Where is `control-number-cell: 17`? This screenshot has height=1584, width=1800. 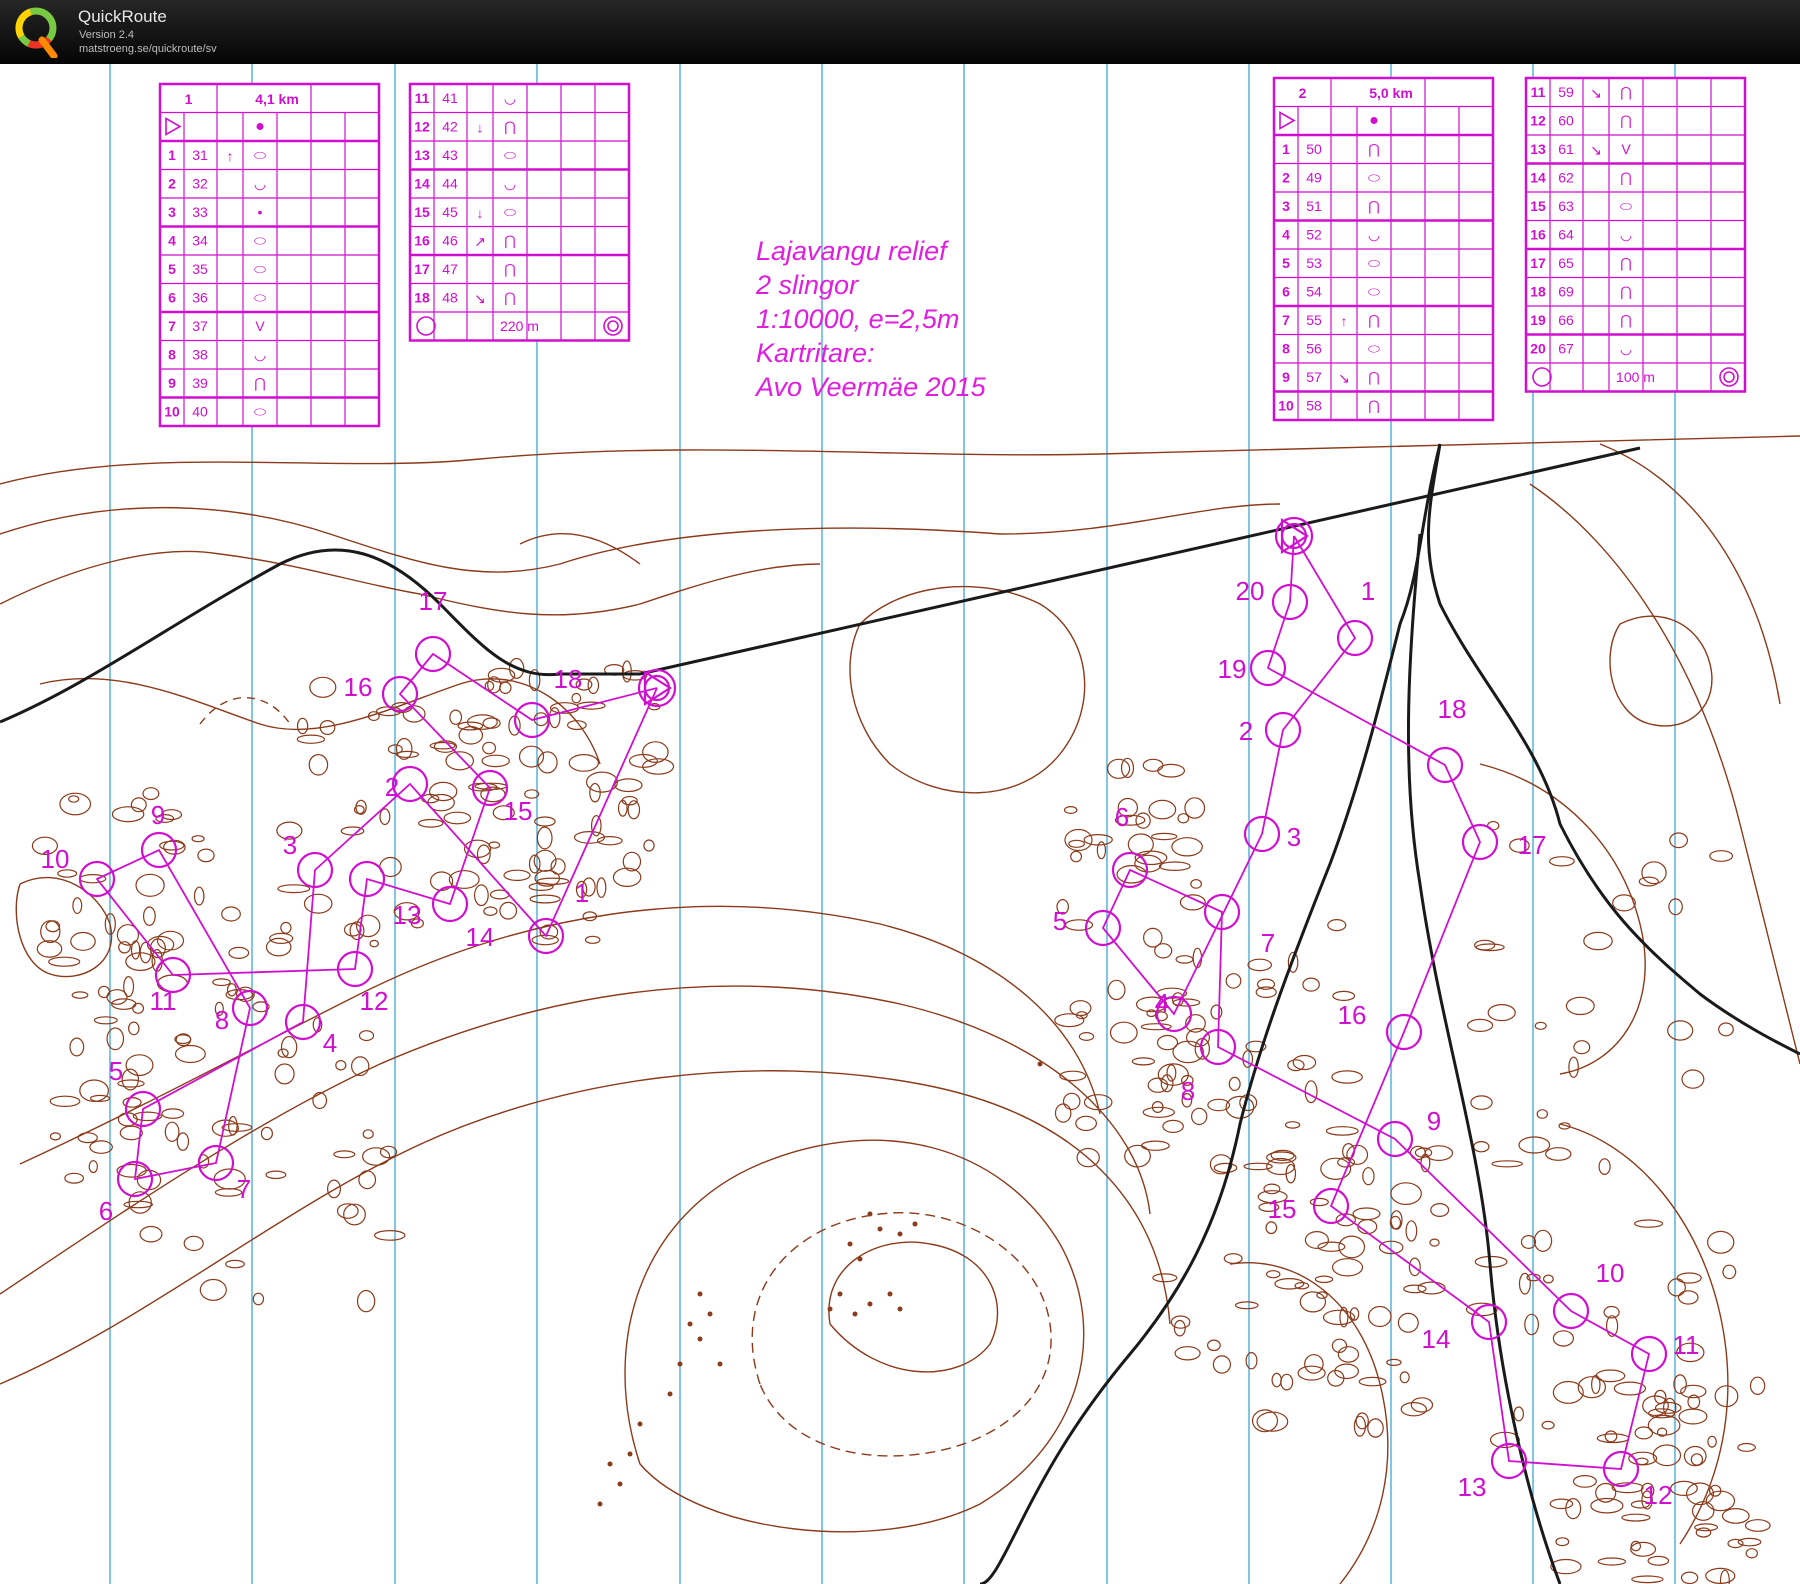
control-number-cell: 17 is located at coordinates (422, 269).